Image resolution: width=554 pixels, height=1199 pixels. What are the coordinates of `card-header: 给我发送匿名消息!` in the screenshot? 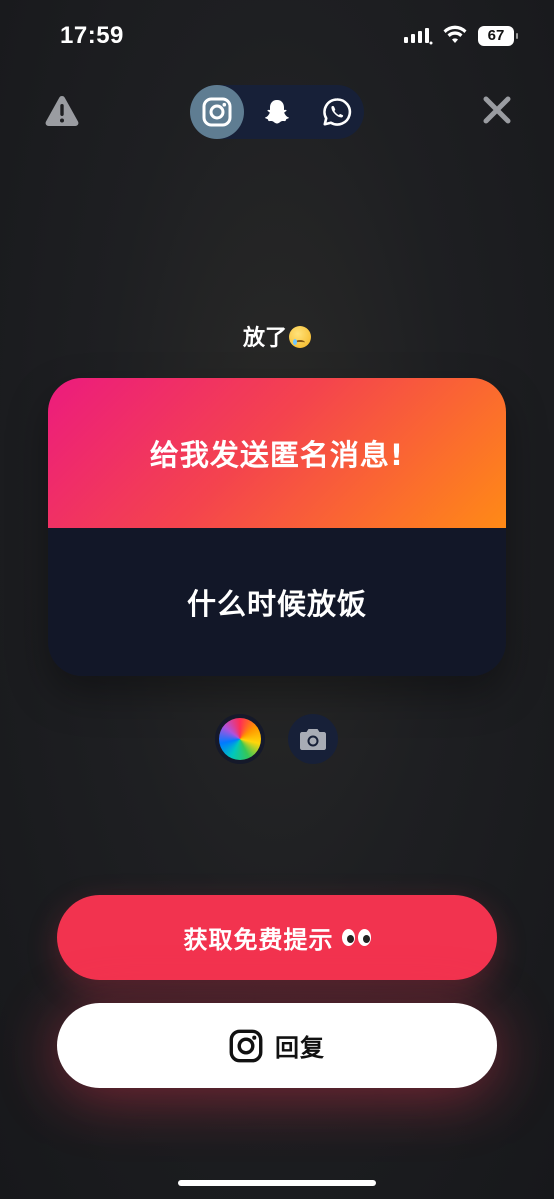 It's located at (277, 453).